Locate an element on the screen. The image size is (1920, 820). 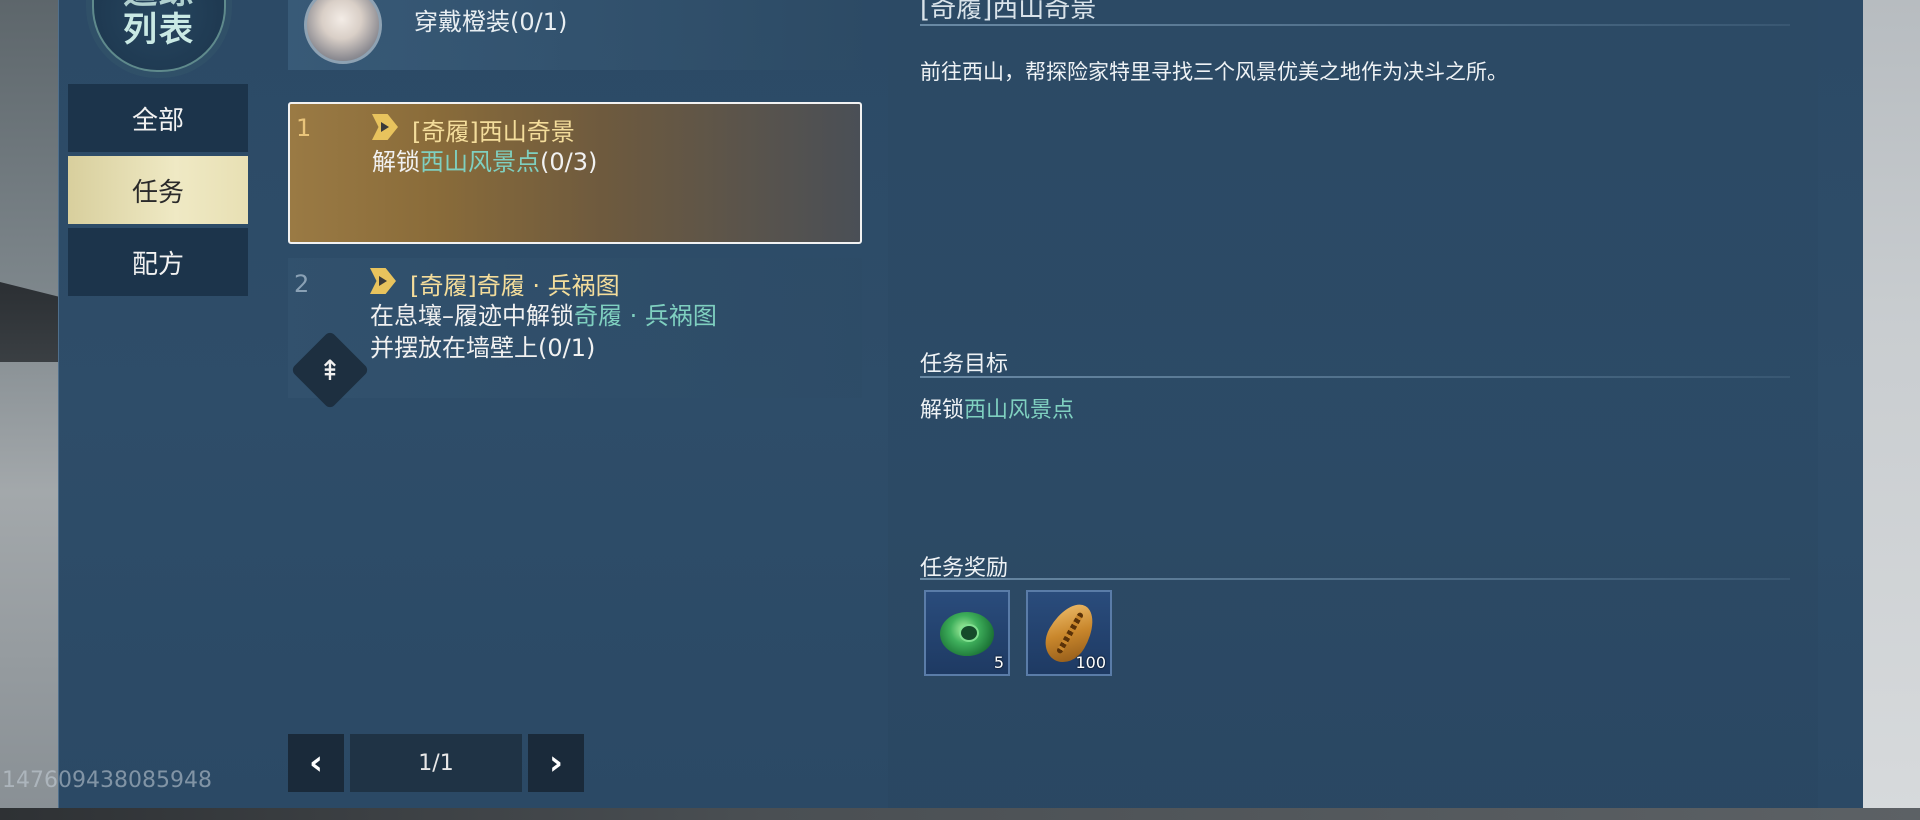
category-sidebar: 全部 任务 配方 is located at coordinates (158, 192).